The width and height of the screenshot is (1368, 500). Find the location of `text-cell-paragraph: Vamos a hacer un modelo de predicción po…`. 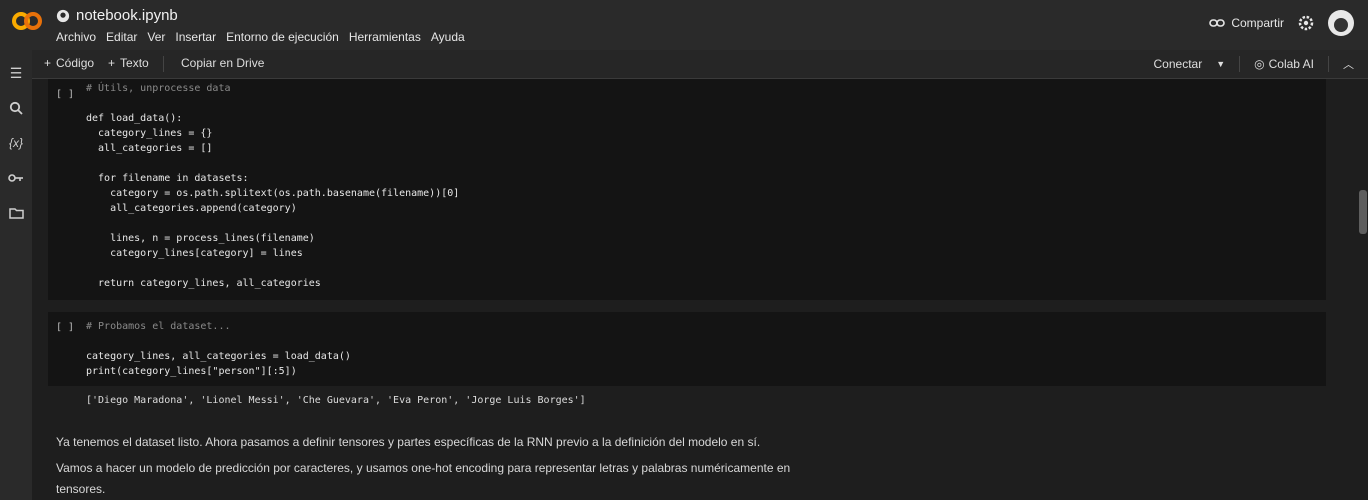

text-cell-paragraph: Vamos a hacer un modelo de predicción po… is located at coordinates (423, 468).